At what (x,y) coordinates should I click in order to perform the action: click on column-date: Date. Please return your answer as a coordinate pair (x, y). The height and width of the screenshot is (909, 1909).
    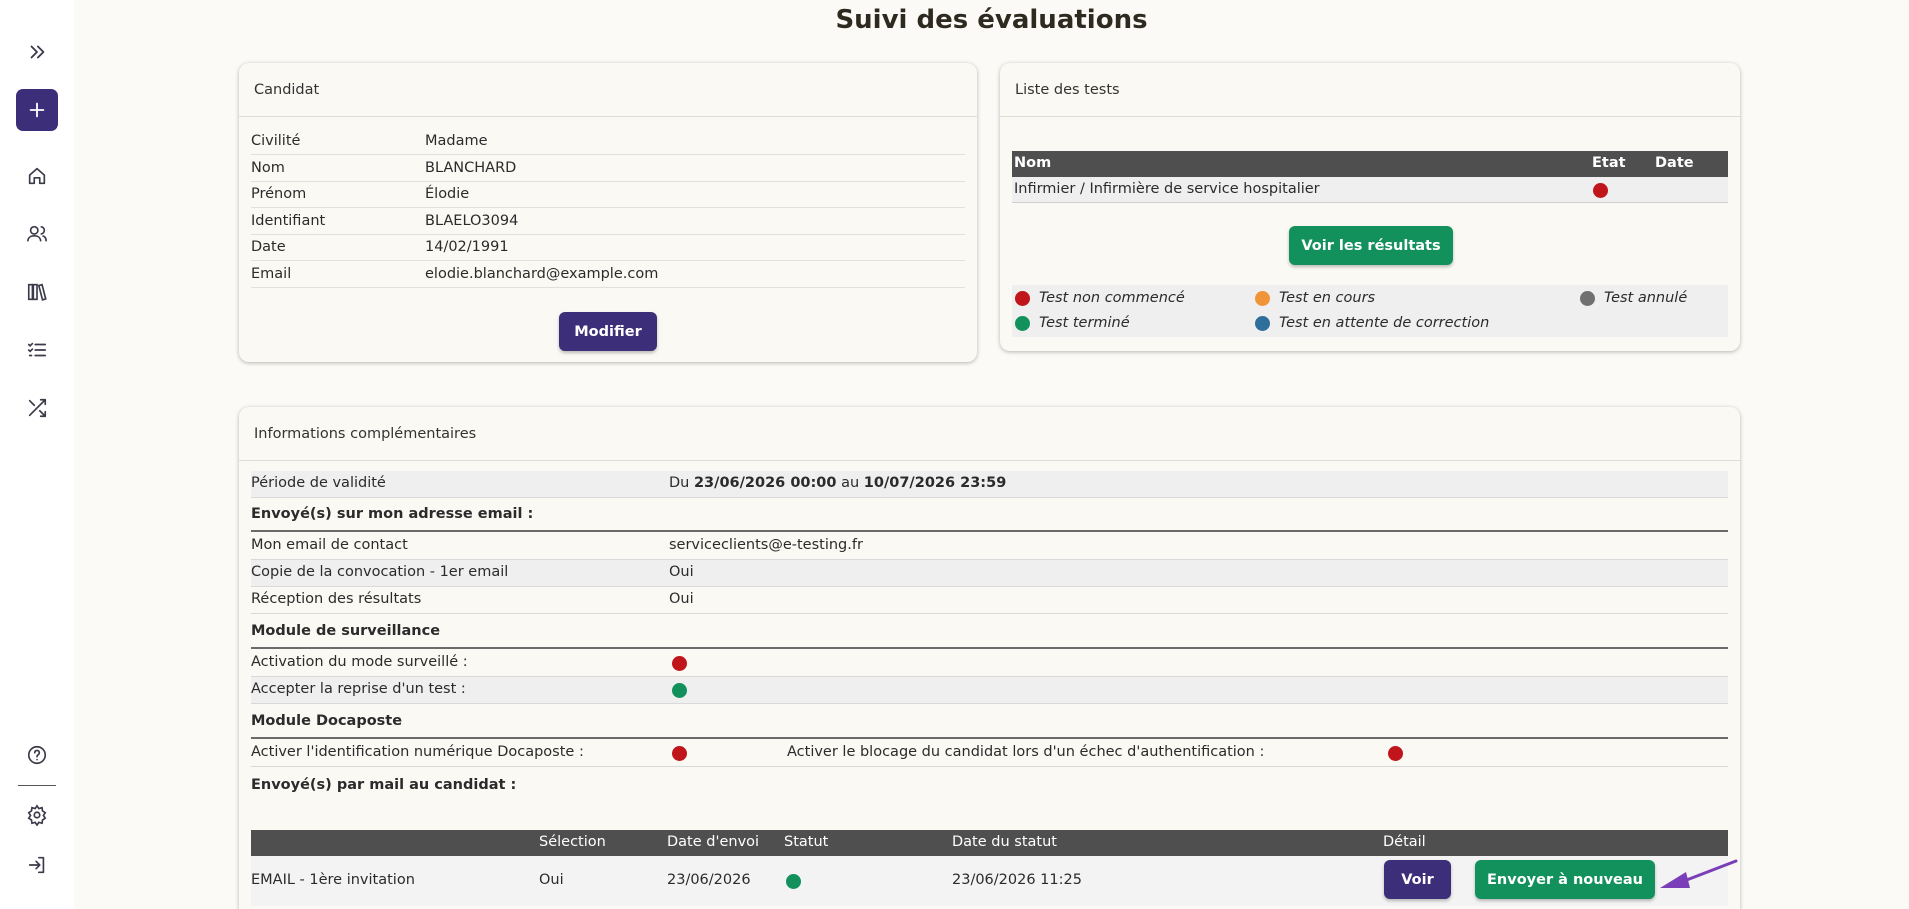
    Looking at the image, I should click on (1674, 163).